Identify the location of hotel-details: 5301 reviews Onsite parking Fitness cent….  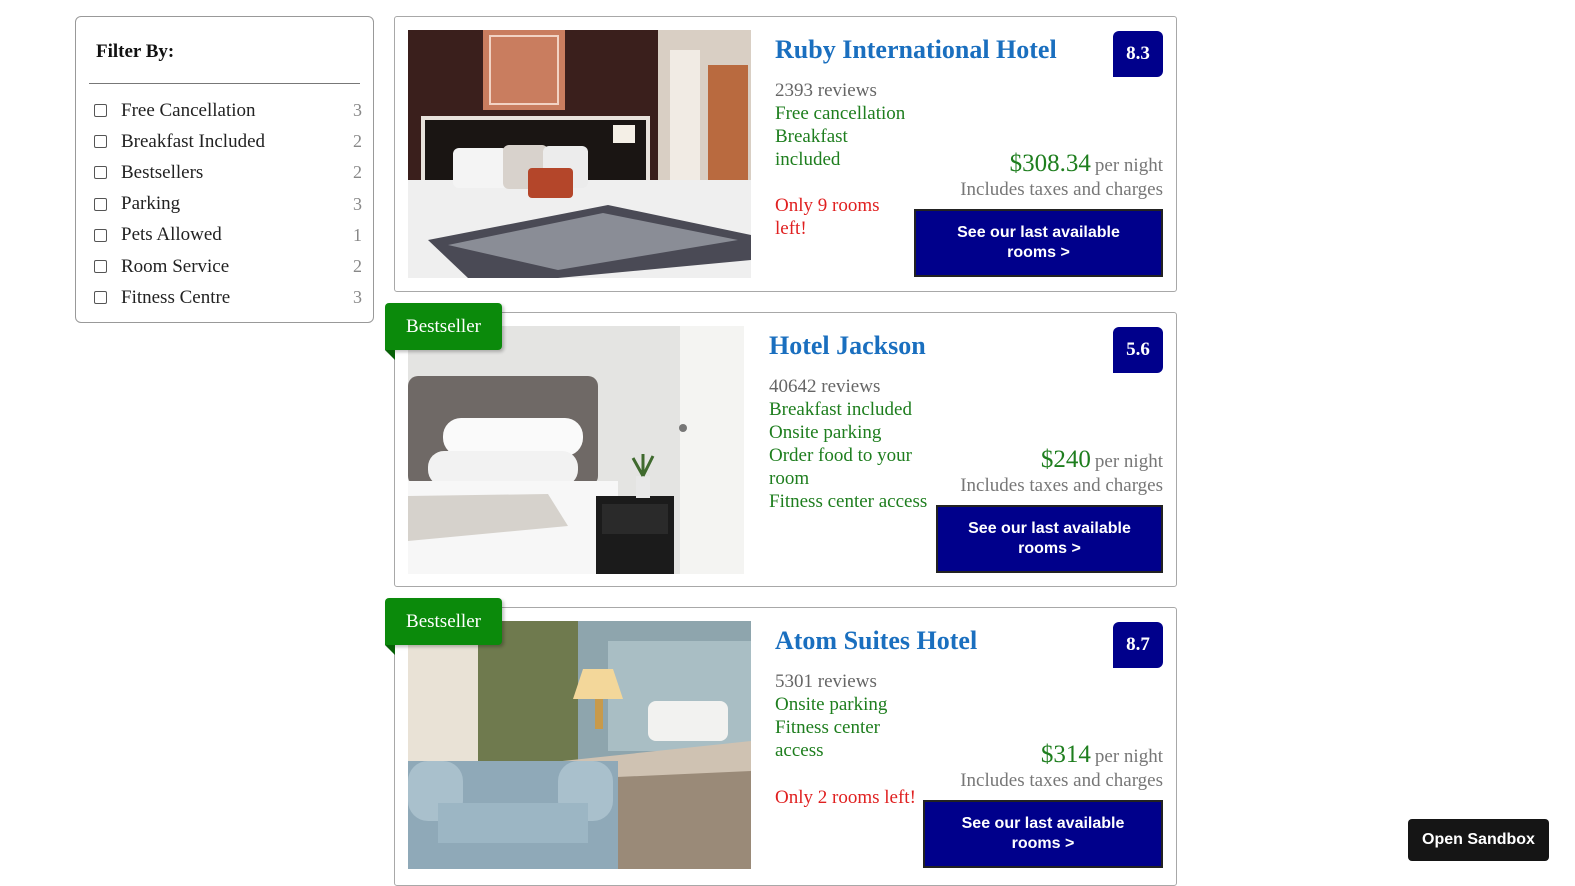
(831, 716).